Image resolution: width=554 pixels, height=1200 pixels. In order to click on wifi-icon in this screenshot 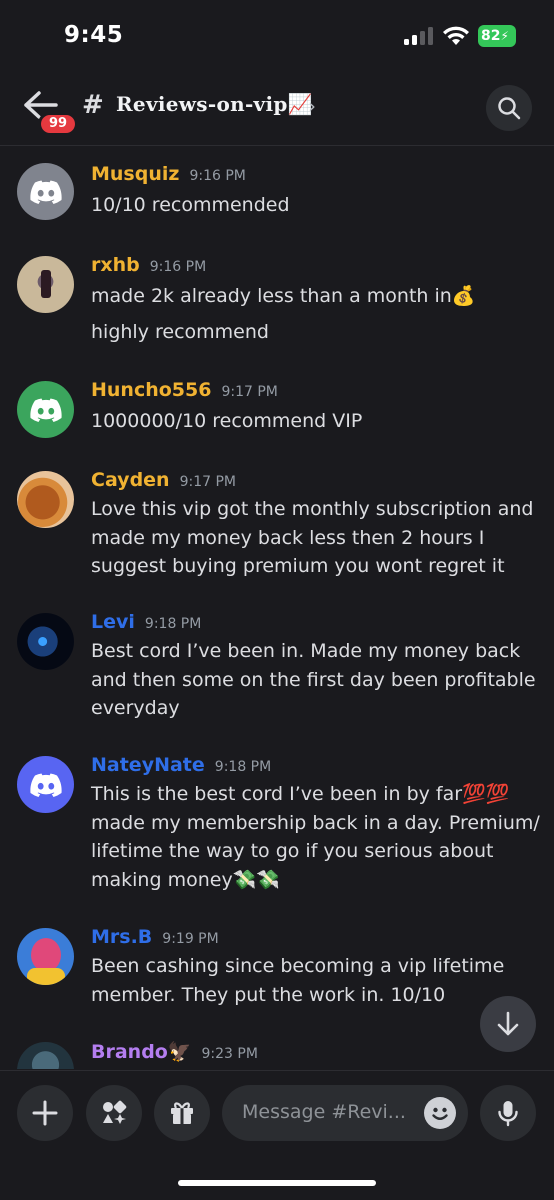, I will do `click(456, 35)`.